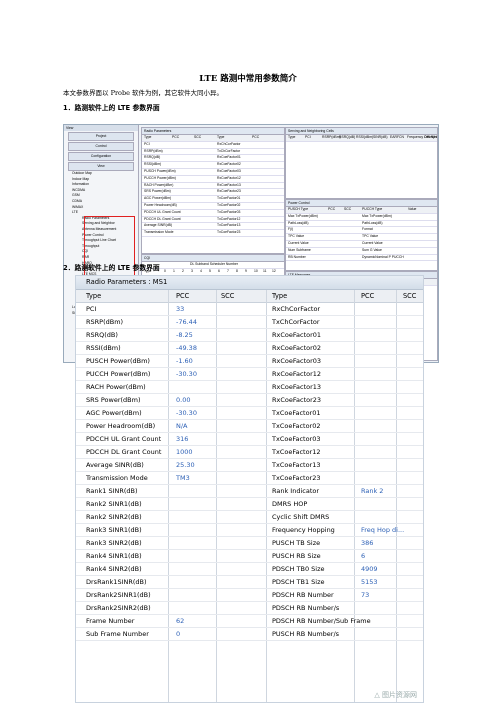 The width and height of the screenshot is (496, 703). Describe the element at coordinates (229, 204) in the screenshot. I see `radio-row-type-2: TxCoeFactor02` at that location.